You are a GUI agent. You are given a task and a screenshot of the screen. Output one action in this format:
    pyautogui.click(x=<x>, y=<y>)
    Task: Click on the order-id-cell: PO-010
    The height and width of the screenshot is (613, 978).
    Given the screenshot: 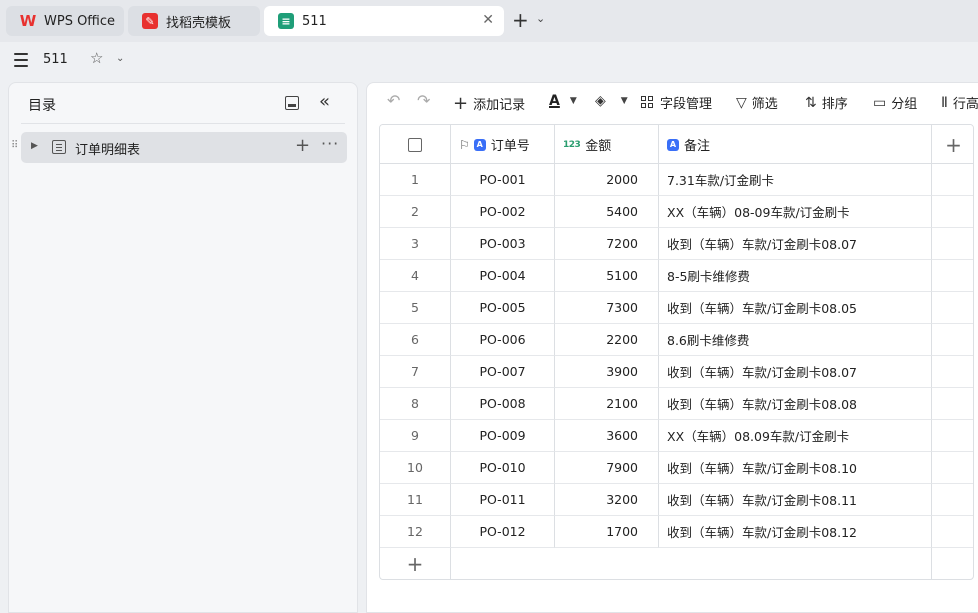 What is the action you would take?
    pyautogui.click(x=503, y=468)
    